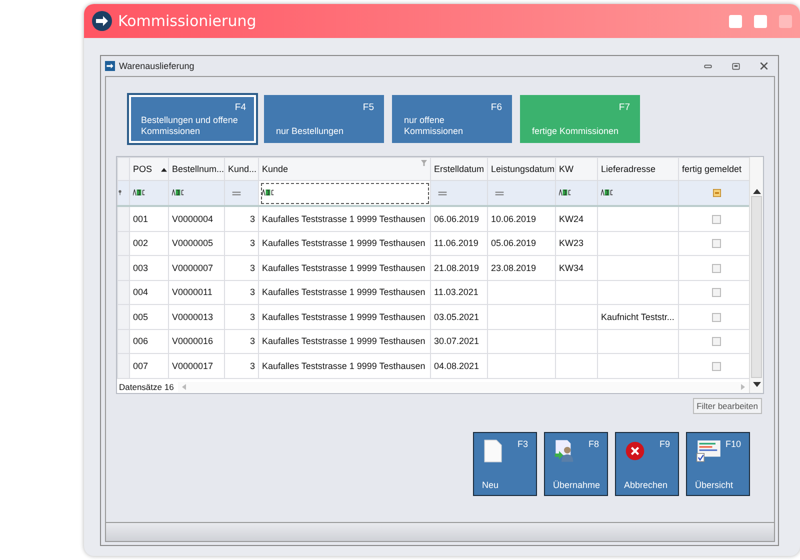 This screenshot has width=800, height=560. What do you see at coordinates (140, 219) in the screenshot?
I see `table-cell: 001` at bounding box center [140, 219].